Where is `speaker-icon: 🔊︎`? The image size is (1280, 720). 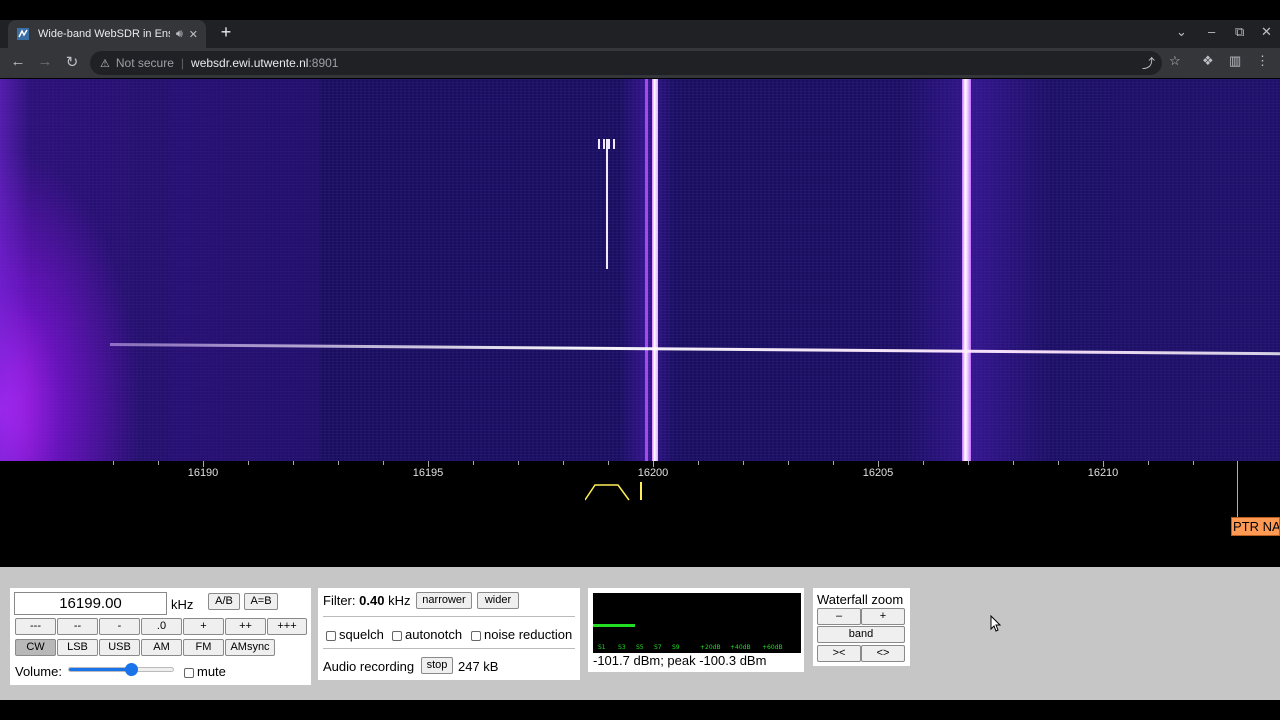 speaker-icon: 🔊︎ is located at coordinates (179, 34).